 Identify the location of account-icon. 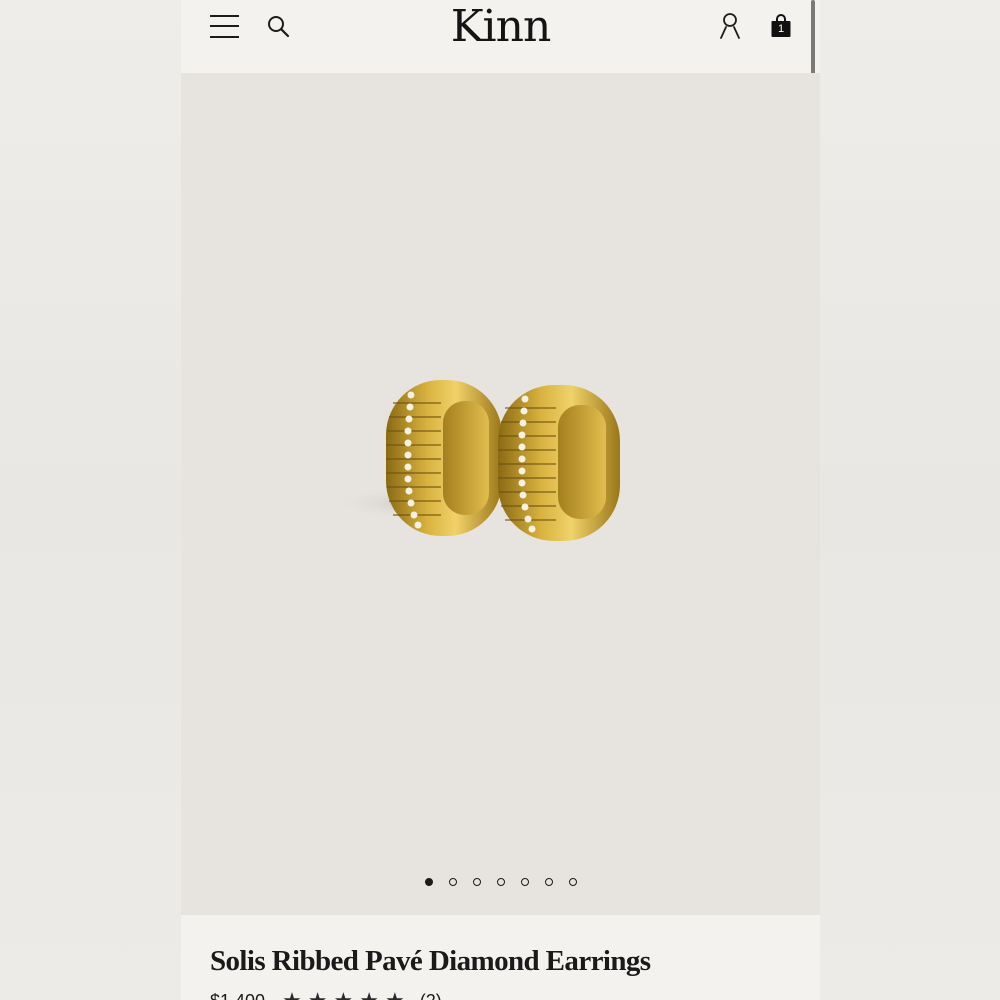
(730, 26).